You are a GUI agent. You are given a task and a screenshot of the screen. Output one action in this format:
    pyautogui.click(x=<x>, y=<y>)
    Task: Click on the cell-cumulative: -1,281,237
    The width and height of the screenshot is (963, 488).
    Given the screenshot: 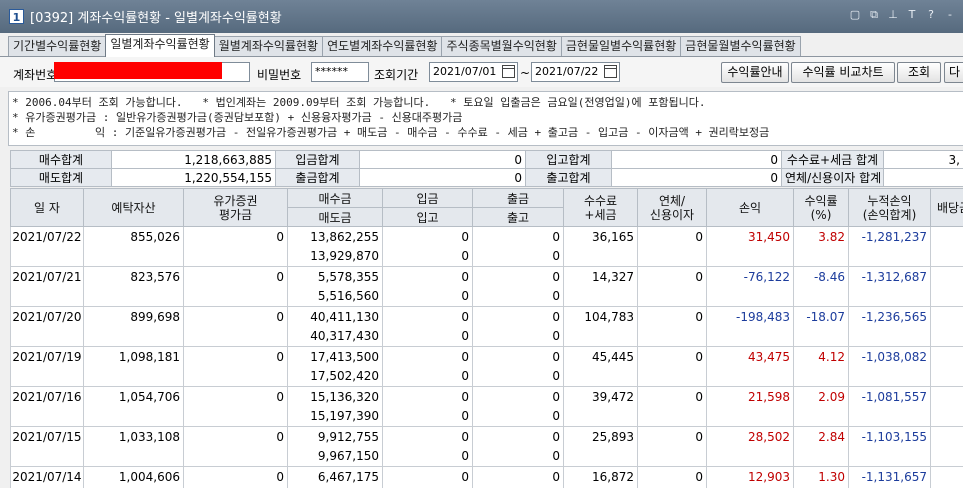 What is the action you would take?
    pyautogui.click(x=889, y=236)
    